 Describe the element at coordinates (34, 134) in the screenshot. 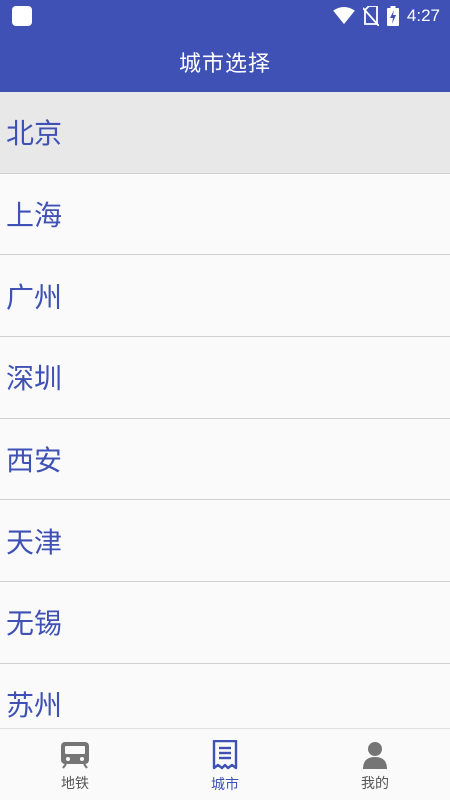

I see `city-label: 北京` at that location.